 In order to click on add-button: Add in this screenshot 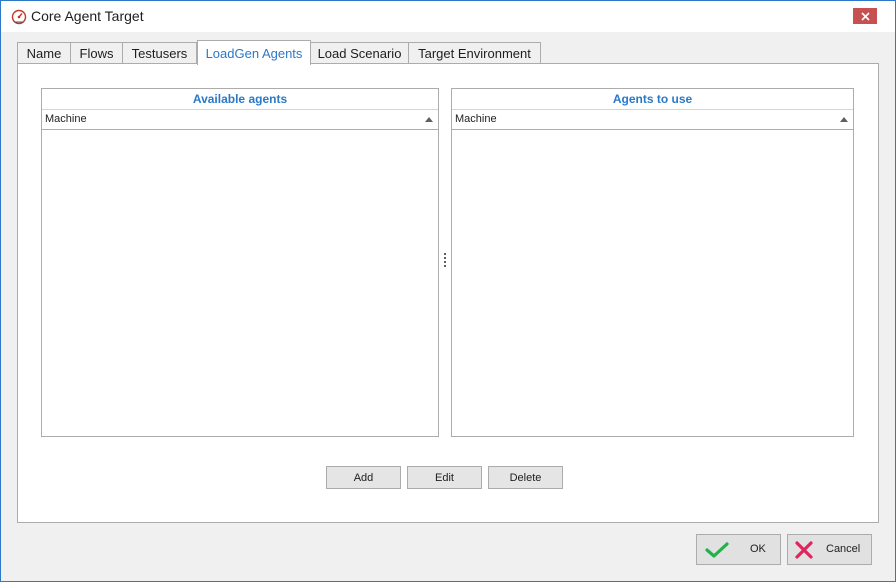, I will do `click(363, 477)`.